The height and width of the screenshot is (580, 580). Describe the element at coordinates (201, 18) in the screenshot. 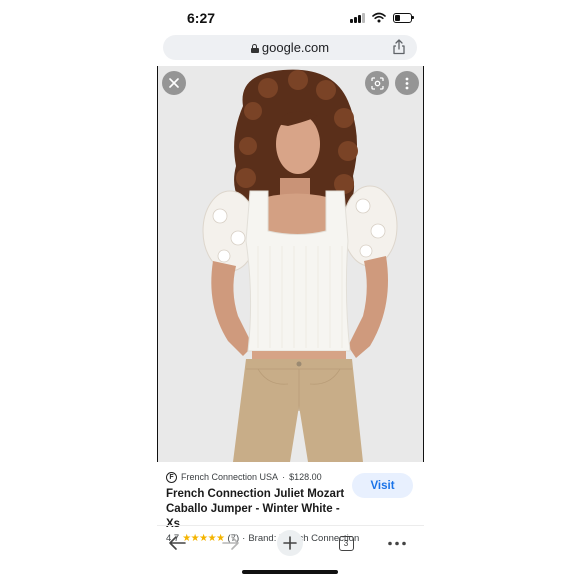

I see `status-time: 6:27` at that location.